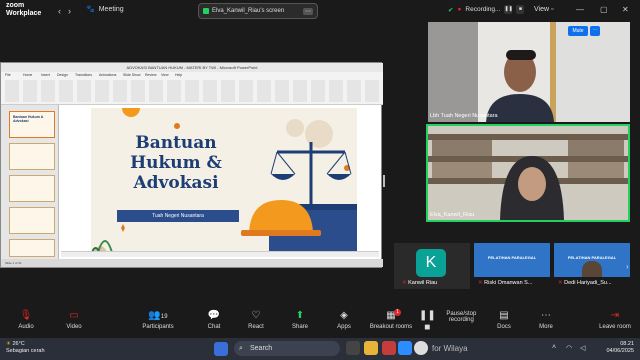  Describe the element at coordinates (627, 266) in the screenshot. I see `next-page-icon: ›` at that location.